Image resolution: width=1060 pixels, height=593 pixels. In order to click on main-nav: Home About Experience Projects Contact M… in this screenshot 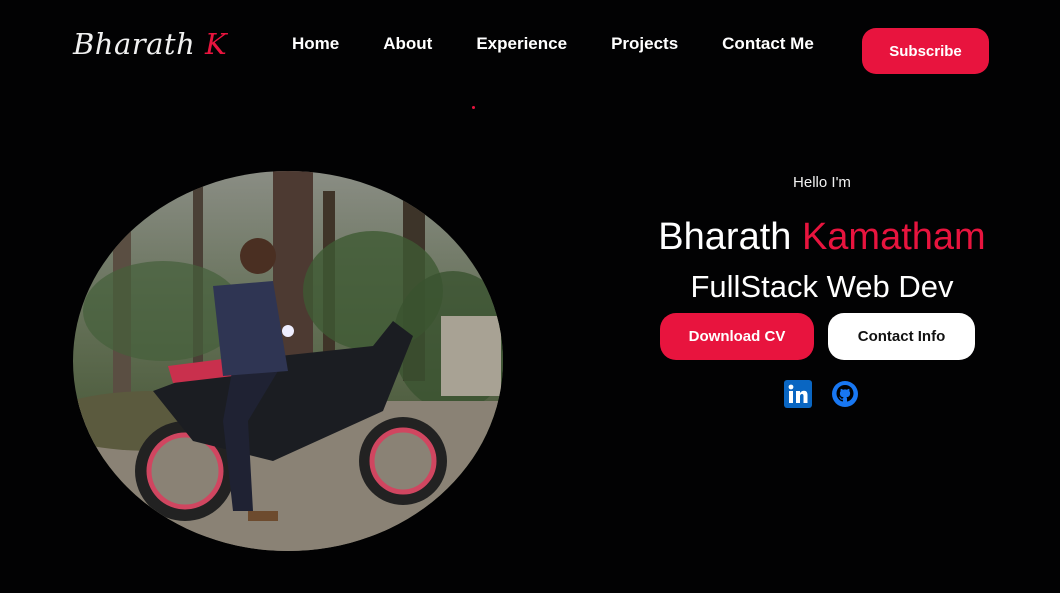, I will do `click(553, 44)`.